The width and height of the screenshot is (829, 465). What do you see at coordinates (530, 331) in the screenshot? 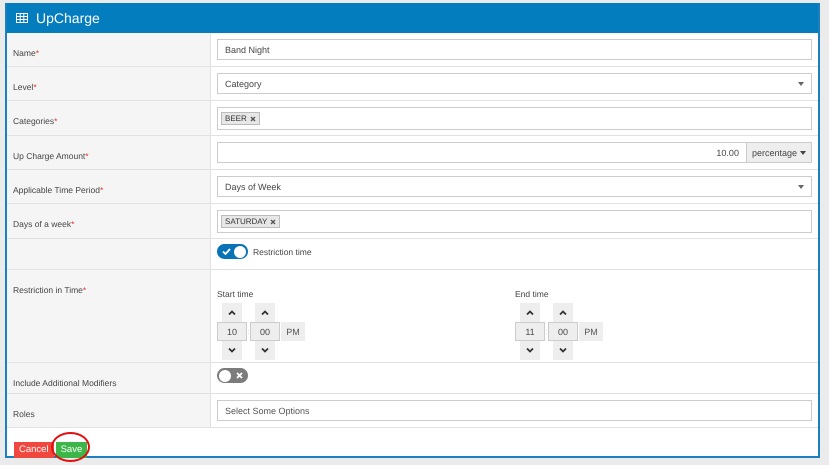
I see `hour-input: 11` at bounding box center [530, 331].